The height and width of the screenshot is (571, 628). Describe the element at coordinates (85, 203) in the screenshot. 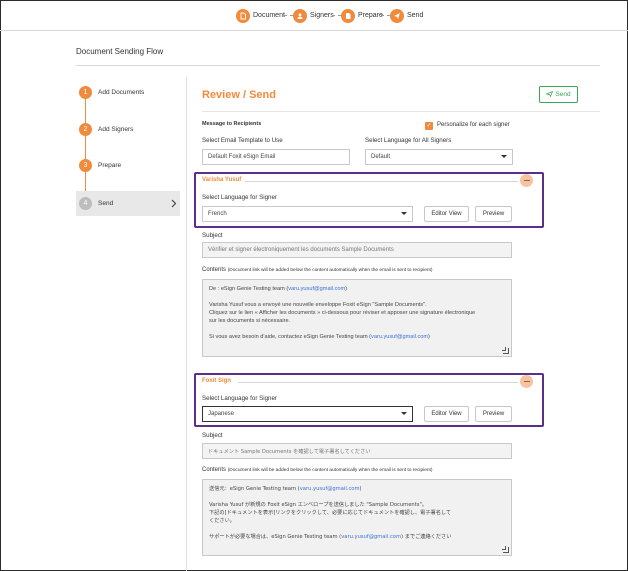

I see `step-number: 4` at that location.